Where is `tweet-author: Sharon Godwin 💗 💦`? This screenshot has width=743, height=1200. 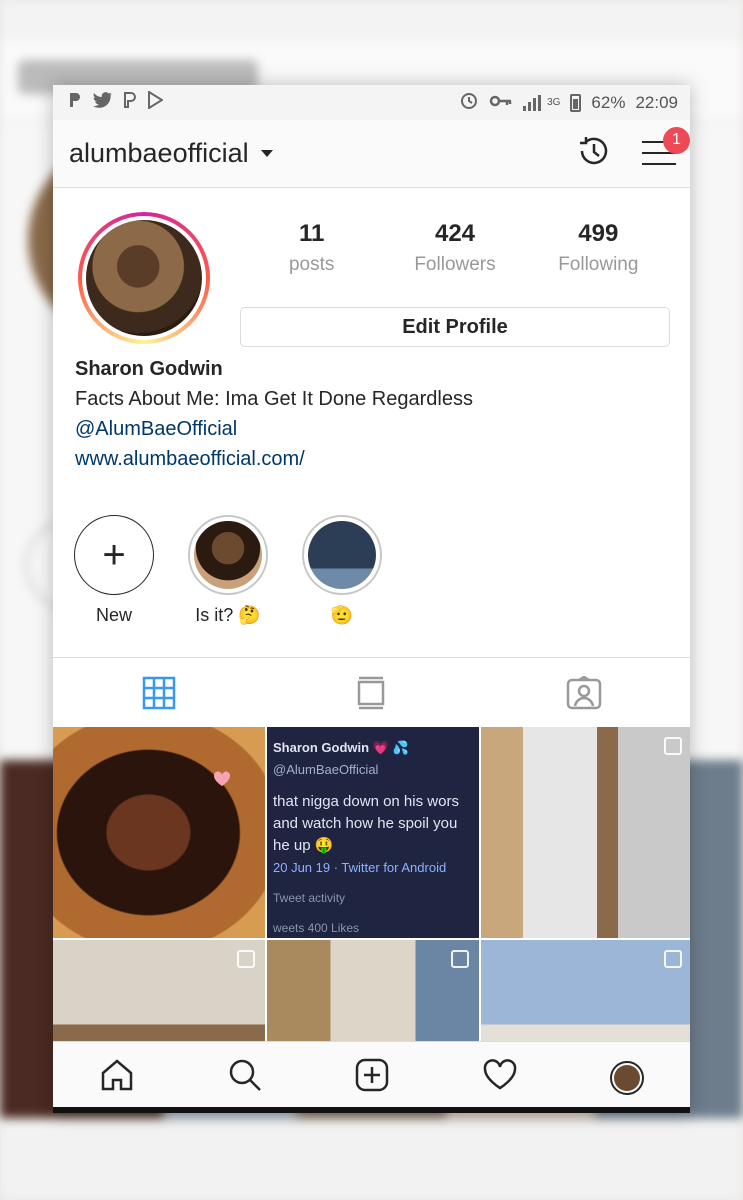
tweet-author: Sharon Godwin 💗 💦 is located at coordinates (341, 747).